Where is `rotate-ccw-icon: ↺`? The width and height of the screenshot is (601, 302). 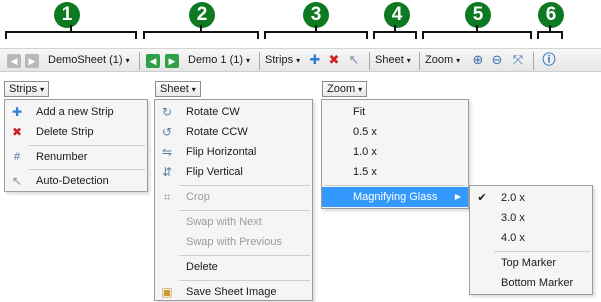
rotate-ccw-icon: ↺ is located at coordinates (167, 132).